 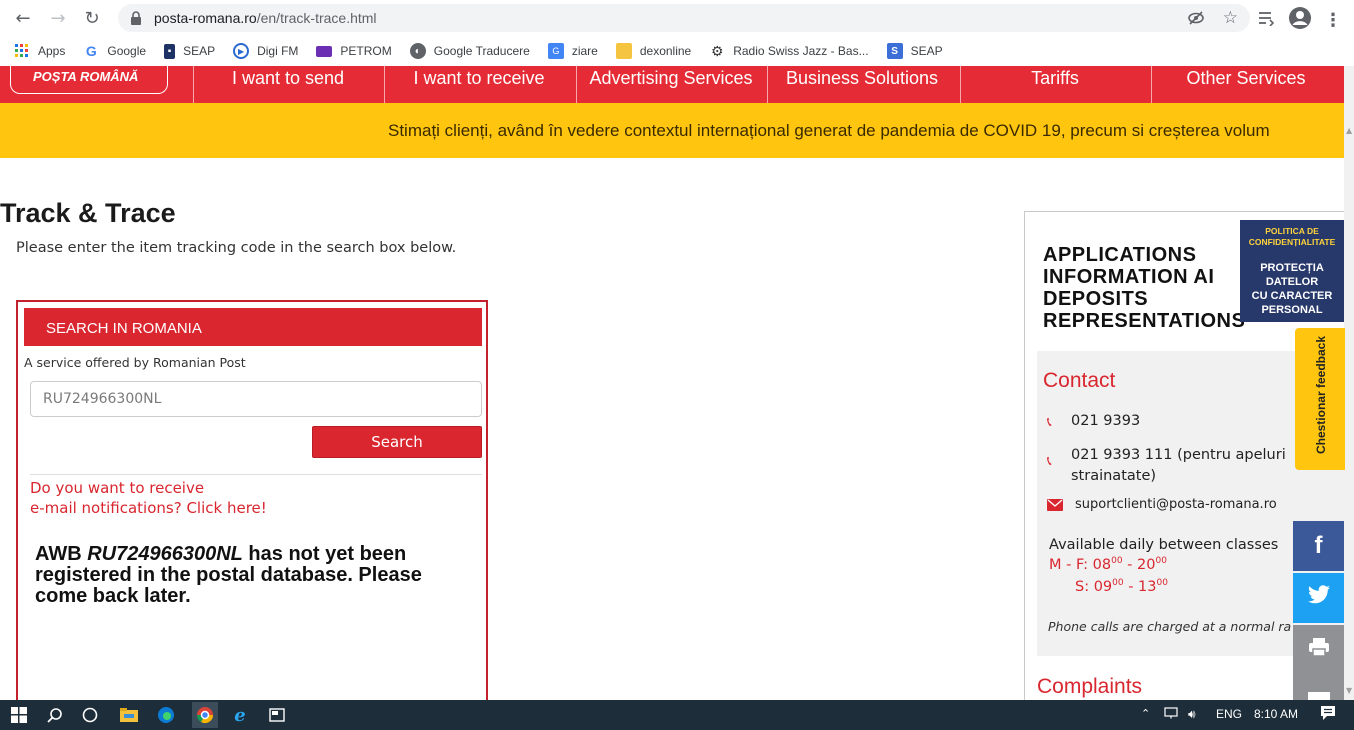 What do you see at coordinates (1229, 714) in the screenshot?
I see `language-indicator: ENG` at bounding box center [1229, 714].